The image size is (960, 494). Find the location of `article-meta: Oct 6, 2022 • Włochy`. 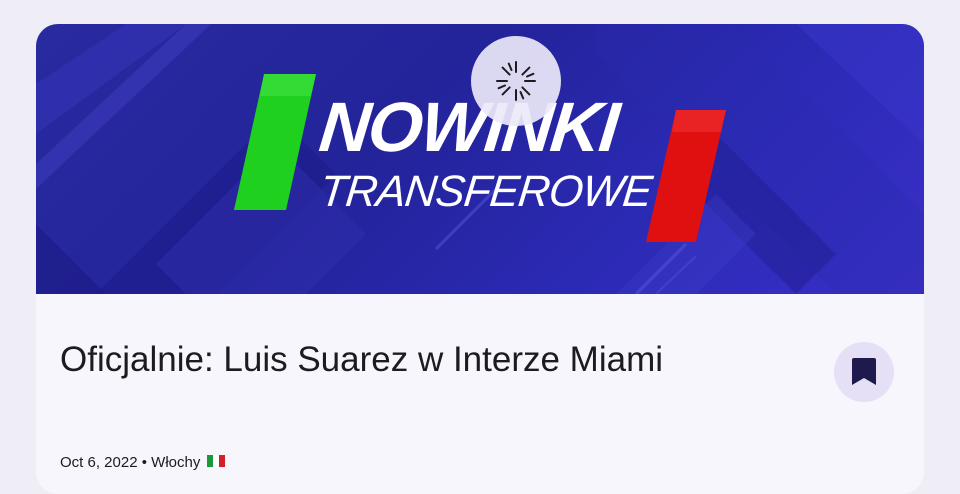

article-meta: Oct 6, 2022 • Włochy is located at coordinates (142, 462).